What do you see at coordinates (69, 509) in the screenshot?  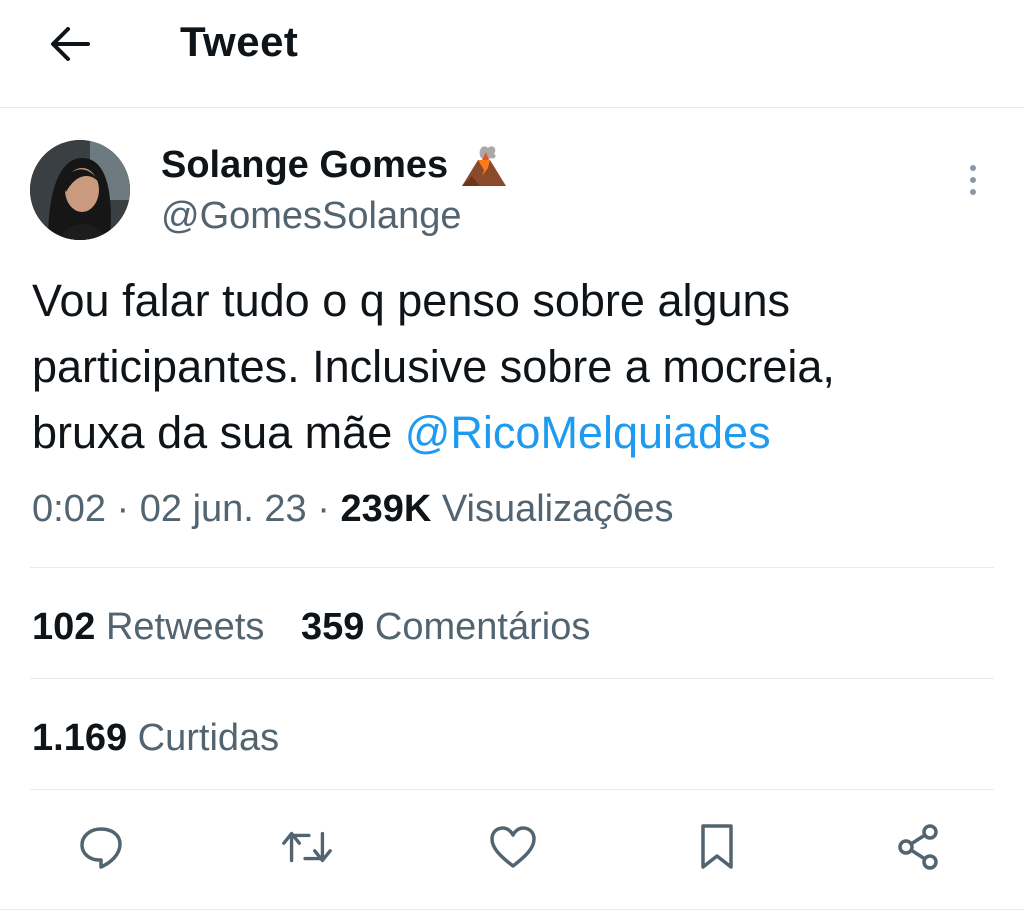 I see `tweet-time: 0:02` at bounding box center [69, 509].